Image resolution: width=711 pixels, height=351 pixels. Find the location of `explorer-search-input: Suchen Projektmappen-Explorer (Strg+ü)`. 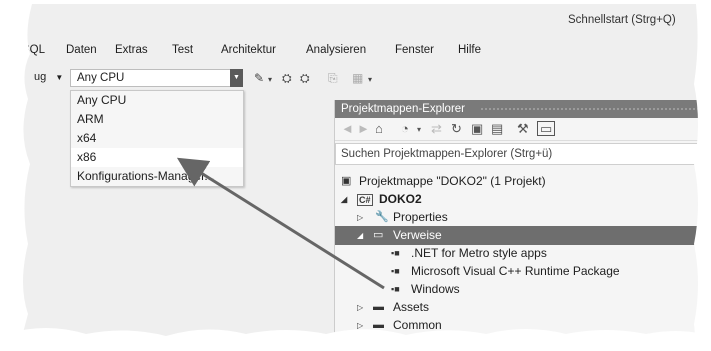

explorer-search-input: Suchen Projektmappen-Explorer (Strg+ü) is located at coordinates (519, 154).